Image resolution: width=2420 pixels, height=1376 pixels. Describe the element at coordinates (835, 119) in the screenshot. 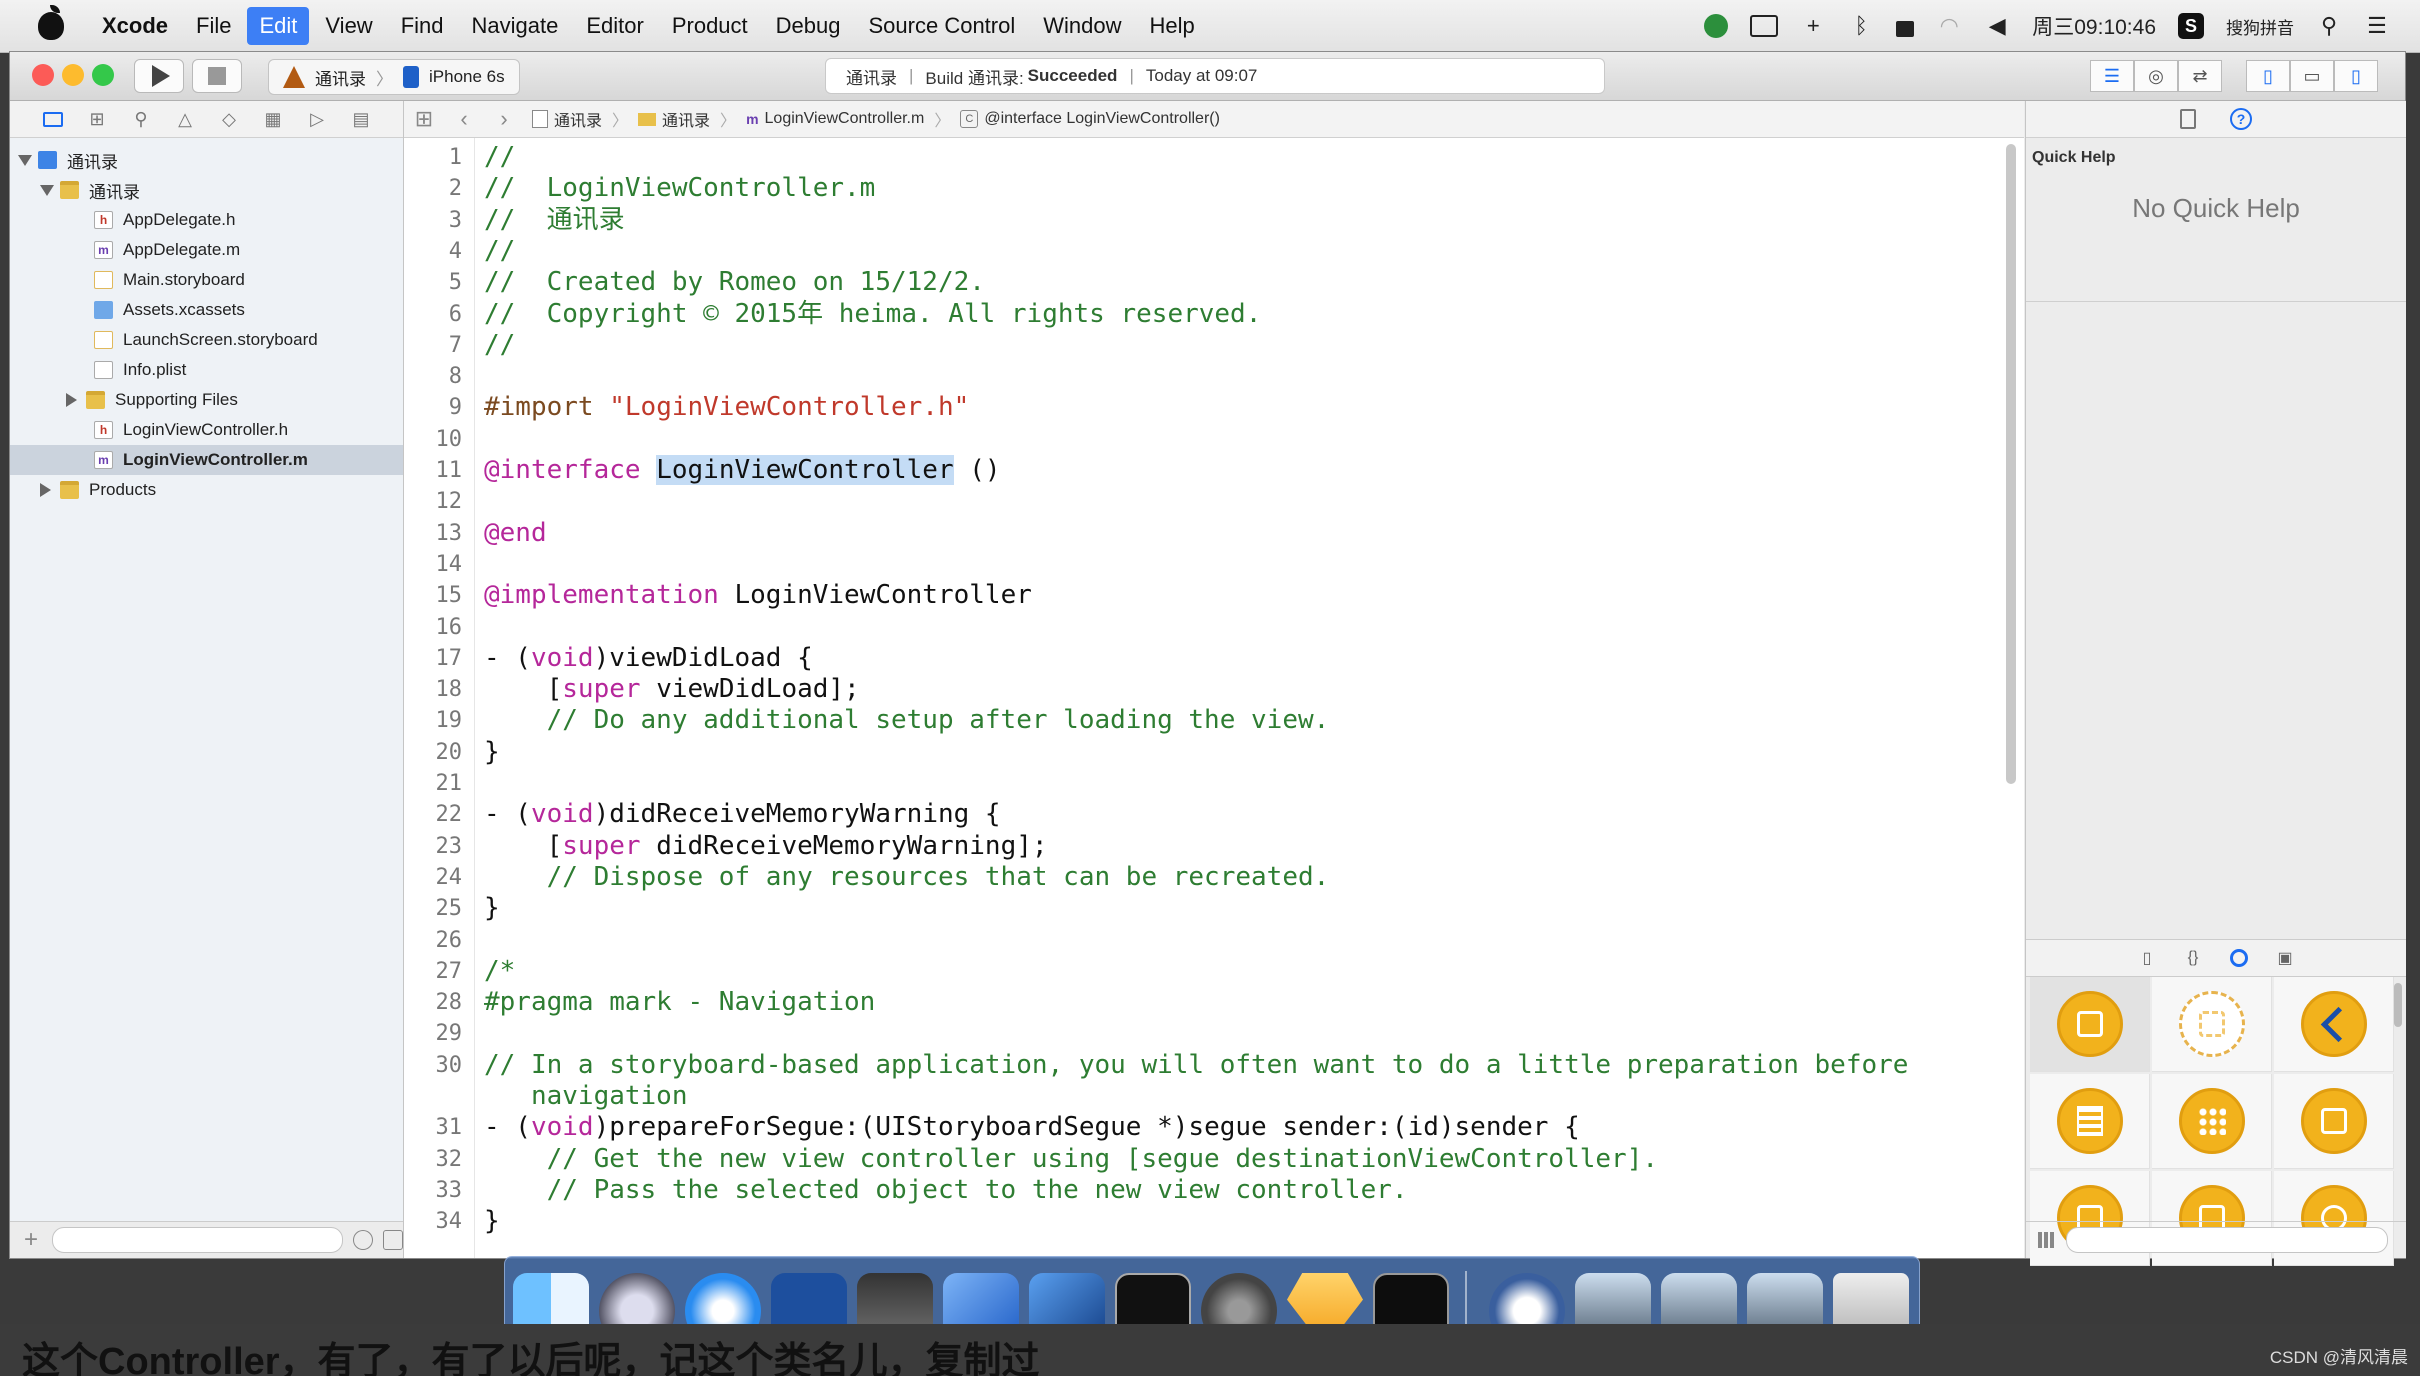

I see `breadcrumb-file: m LoginViewController.m` at that location.